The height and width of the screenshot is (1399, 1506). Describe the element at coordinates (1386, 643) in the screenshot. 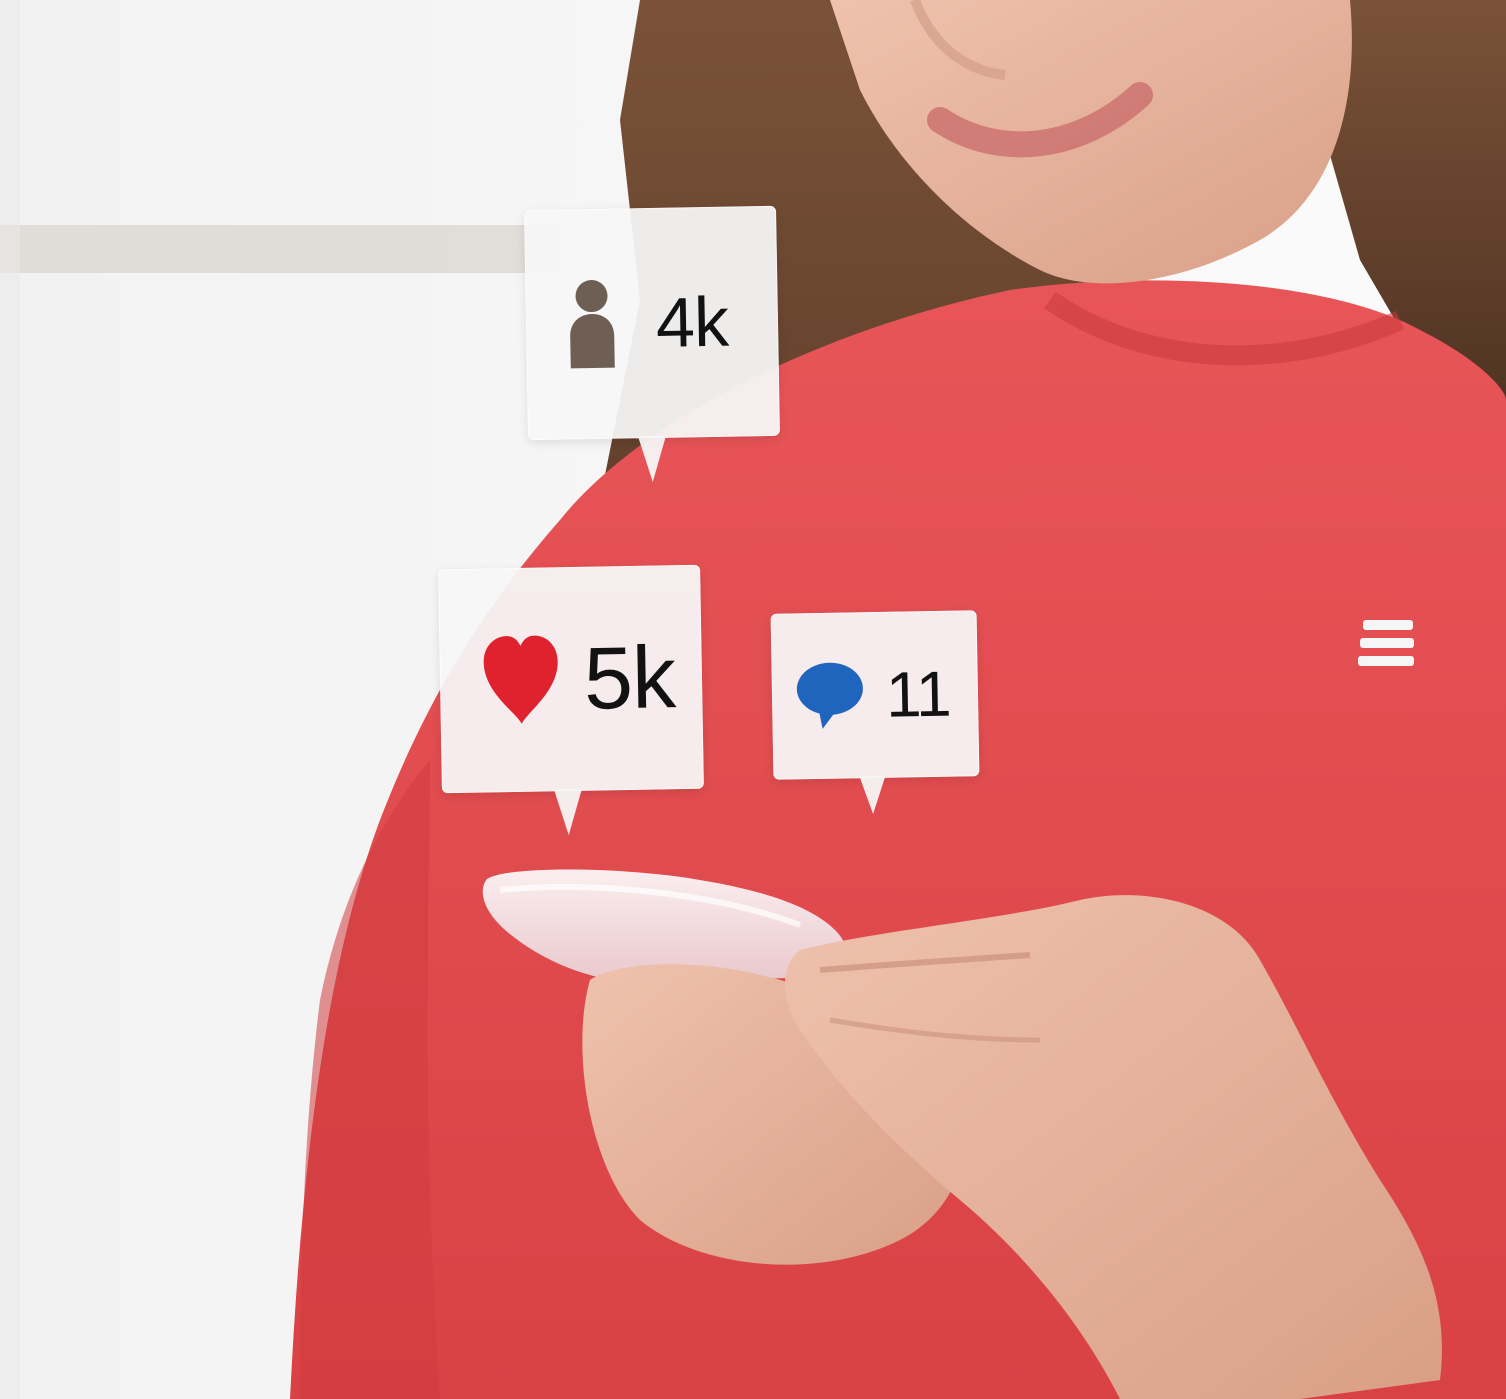

I see `sweater-logo` at that location.